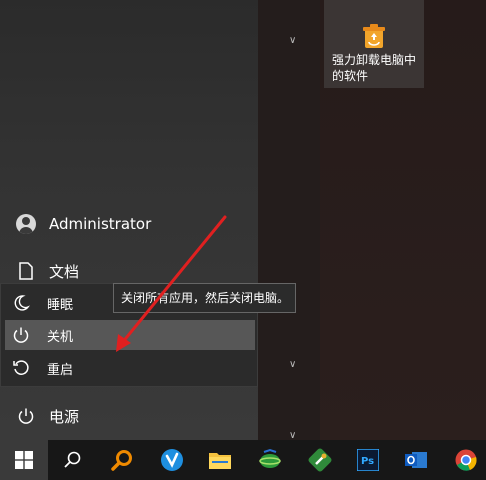 Image resolution: width=486 pixels, height=480 pixels. Describe the element at coordinates (60, 370) in the screenshot. I see `restart-label: 重启` at that location.